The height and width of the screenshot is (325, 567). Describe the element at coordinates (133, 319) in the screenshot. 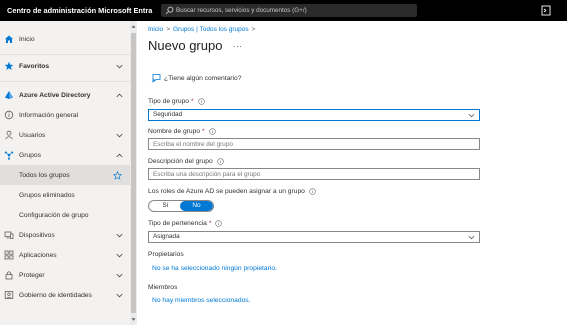

I see `scroll-down-icon` at that location.